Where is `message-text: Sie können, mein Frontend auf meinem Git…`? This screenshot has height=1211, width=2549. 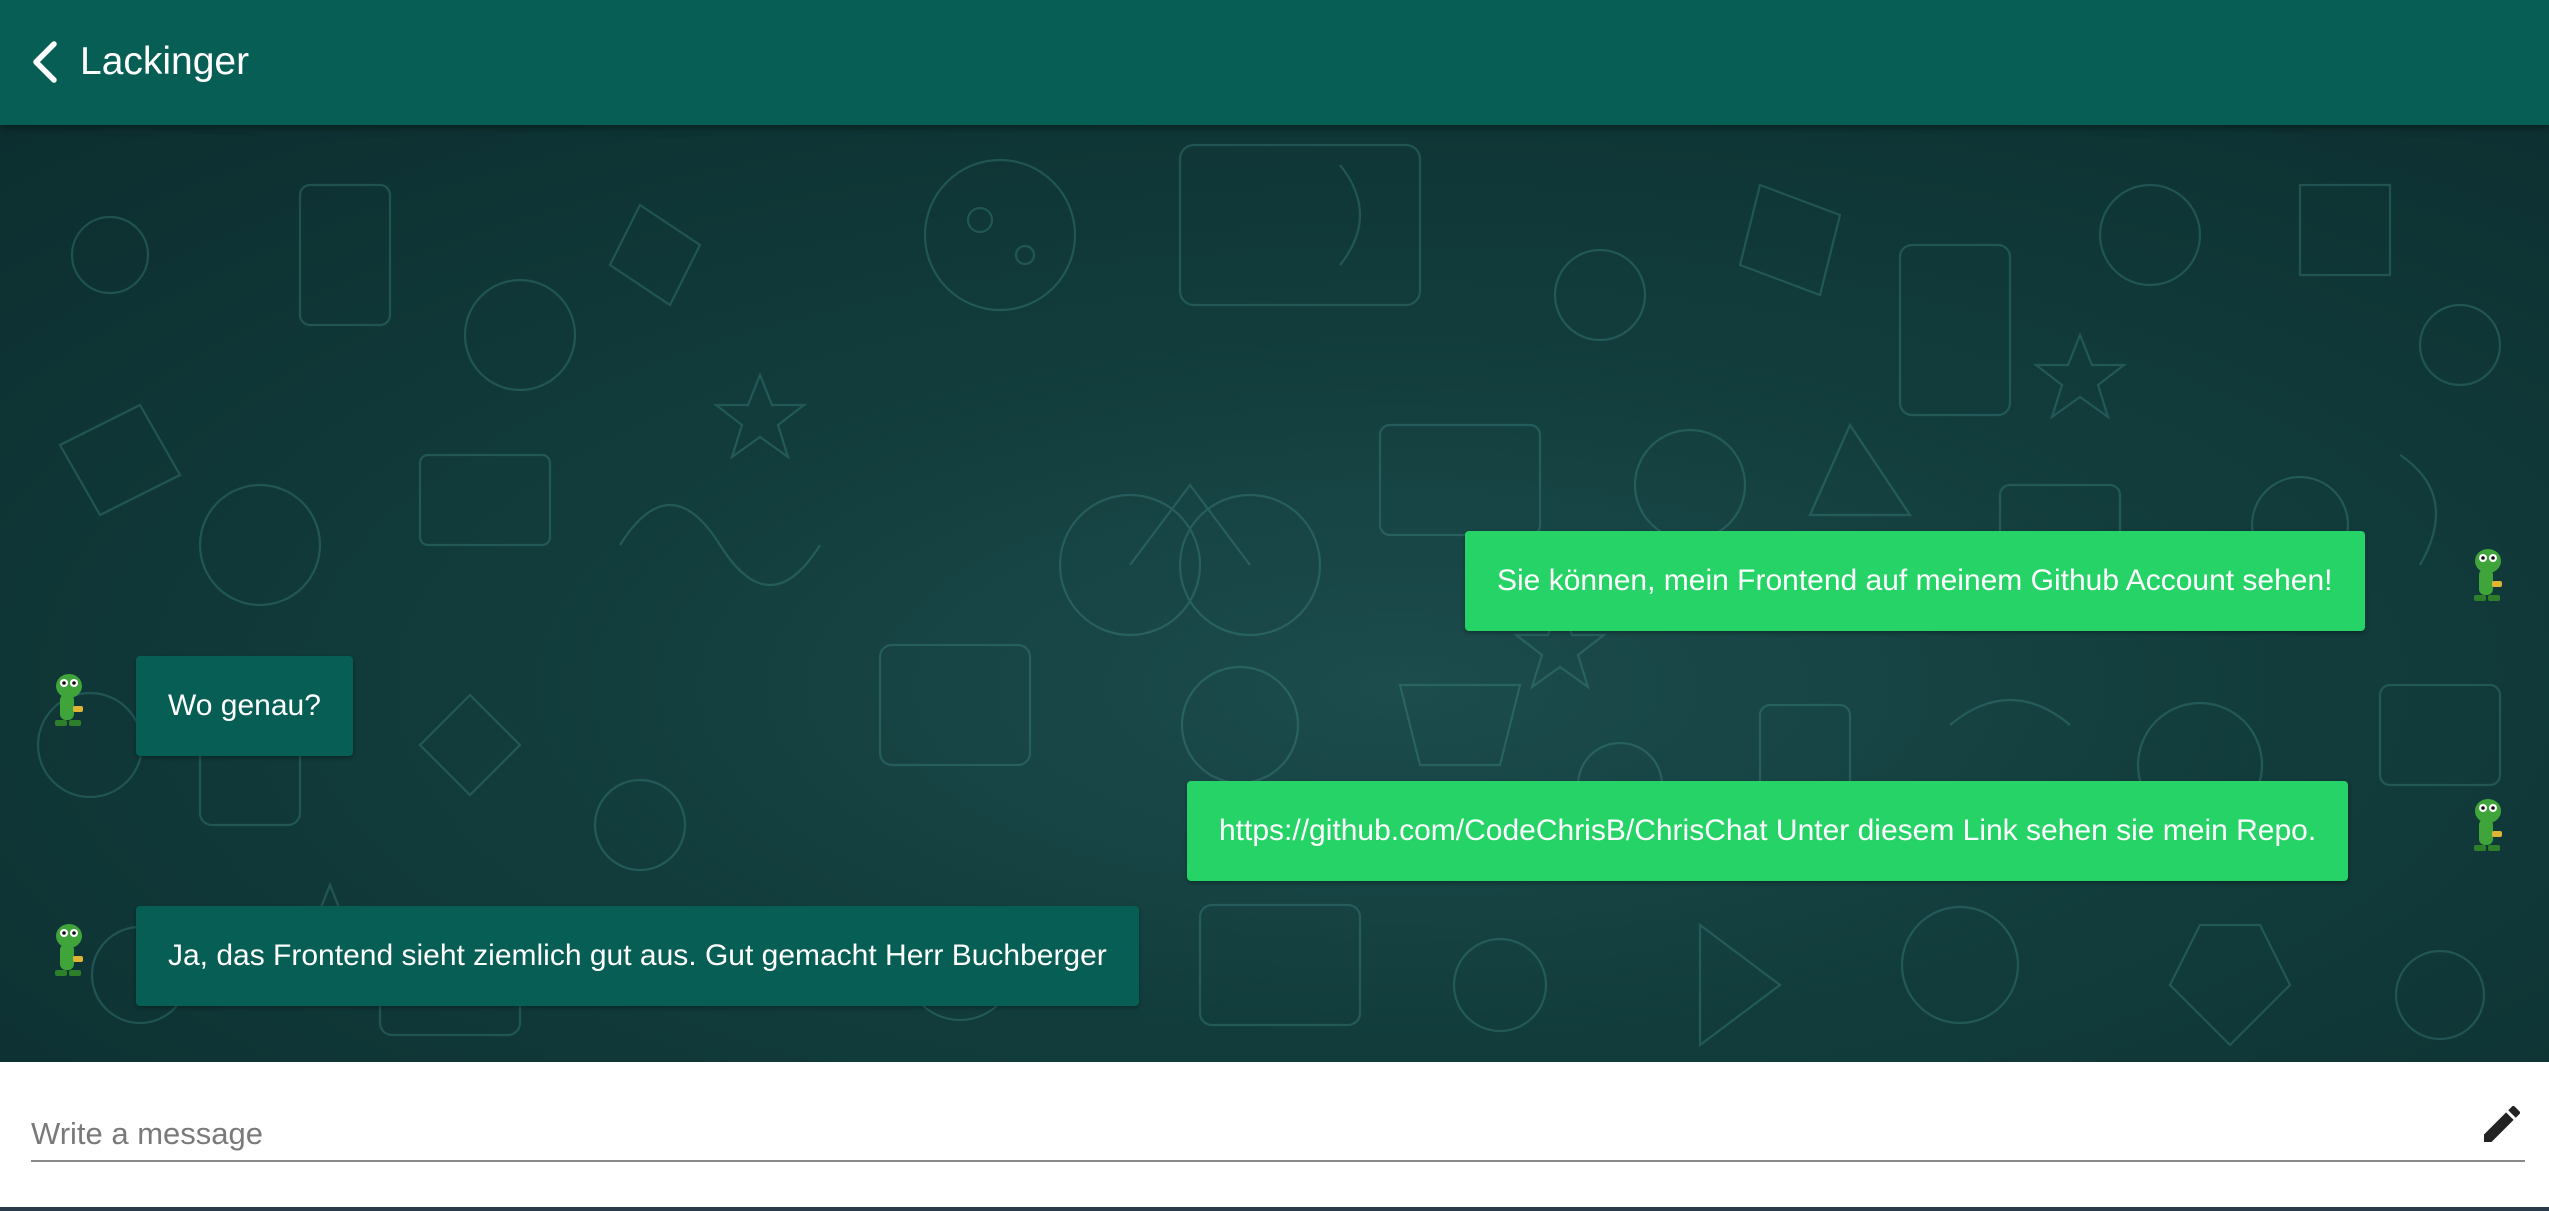 message-text: Sie können, mein Frontend auf meinem Git… is located at coordinates (1915, 580).